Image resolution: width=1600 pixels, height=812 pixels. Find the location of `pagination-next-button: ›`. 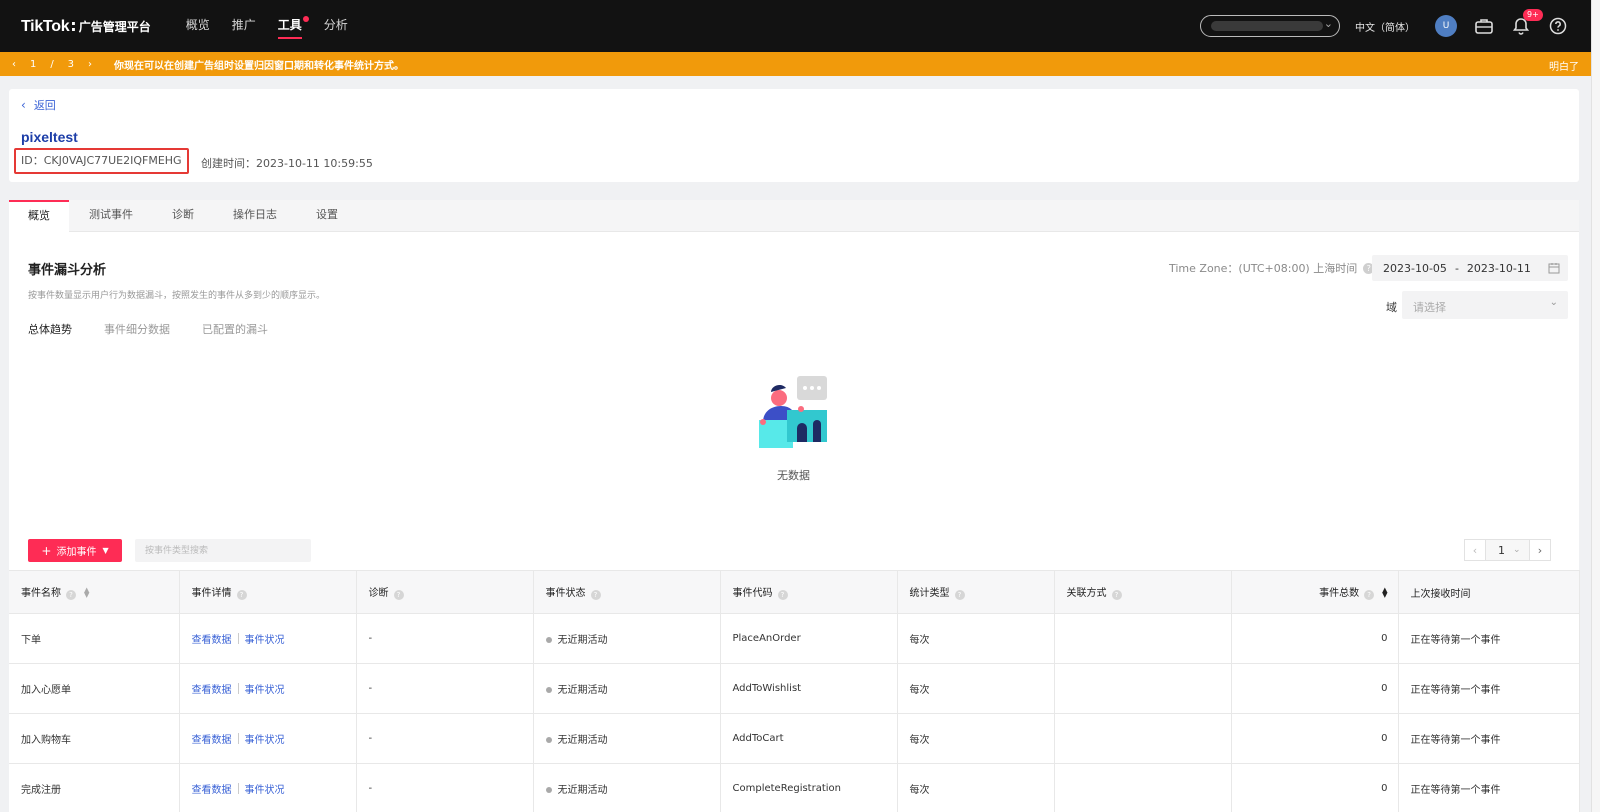

pagination-next-button: › is located at coordinates (1540, 550).